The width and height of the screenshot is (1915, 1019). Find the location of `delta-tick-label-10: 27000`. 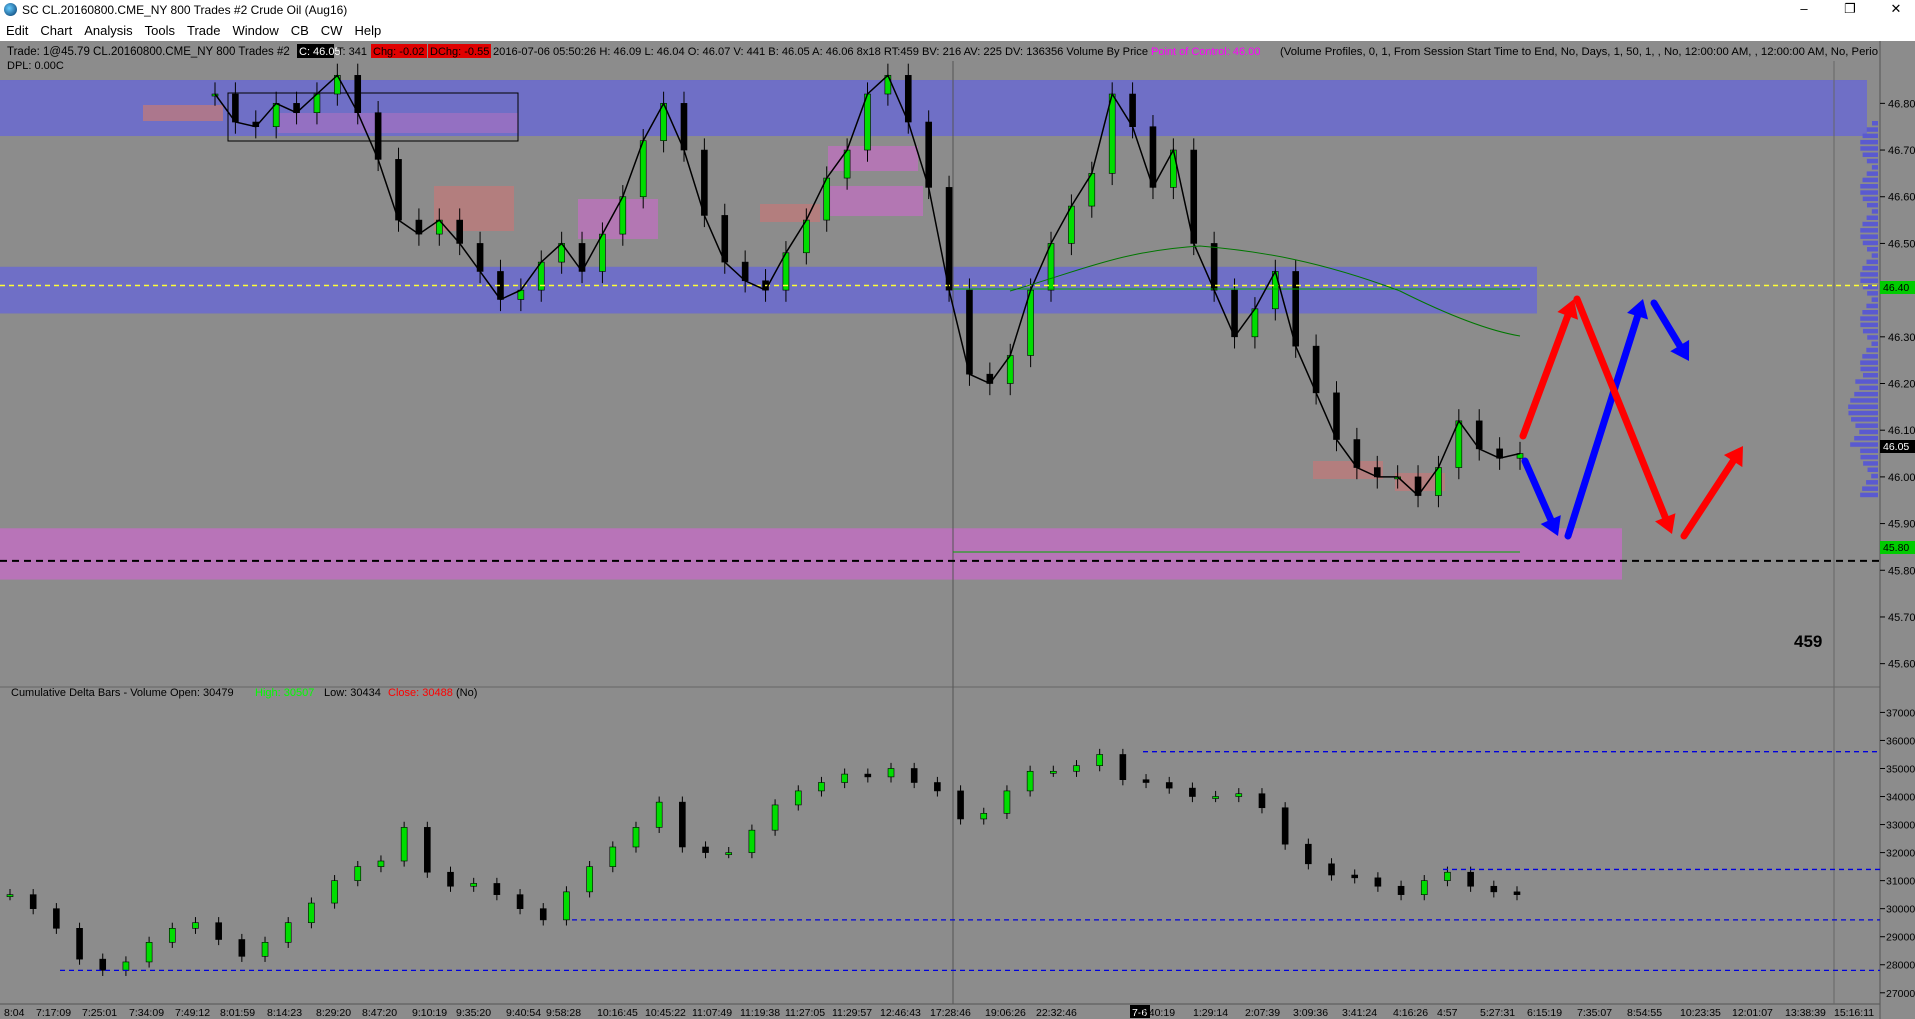

delta-tick-label-10: 27000 is located at coordinates (1900, 994).